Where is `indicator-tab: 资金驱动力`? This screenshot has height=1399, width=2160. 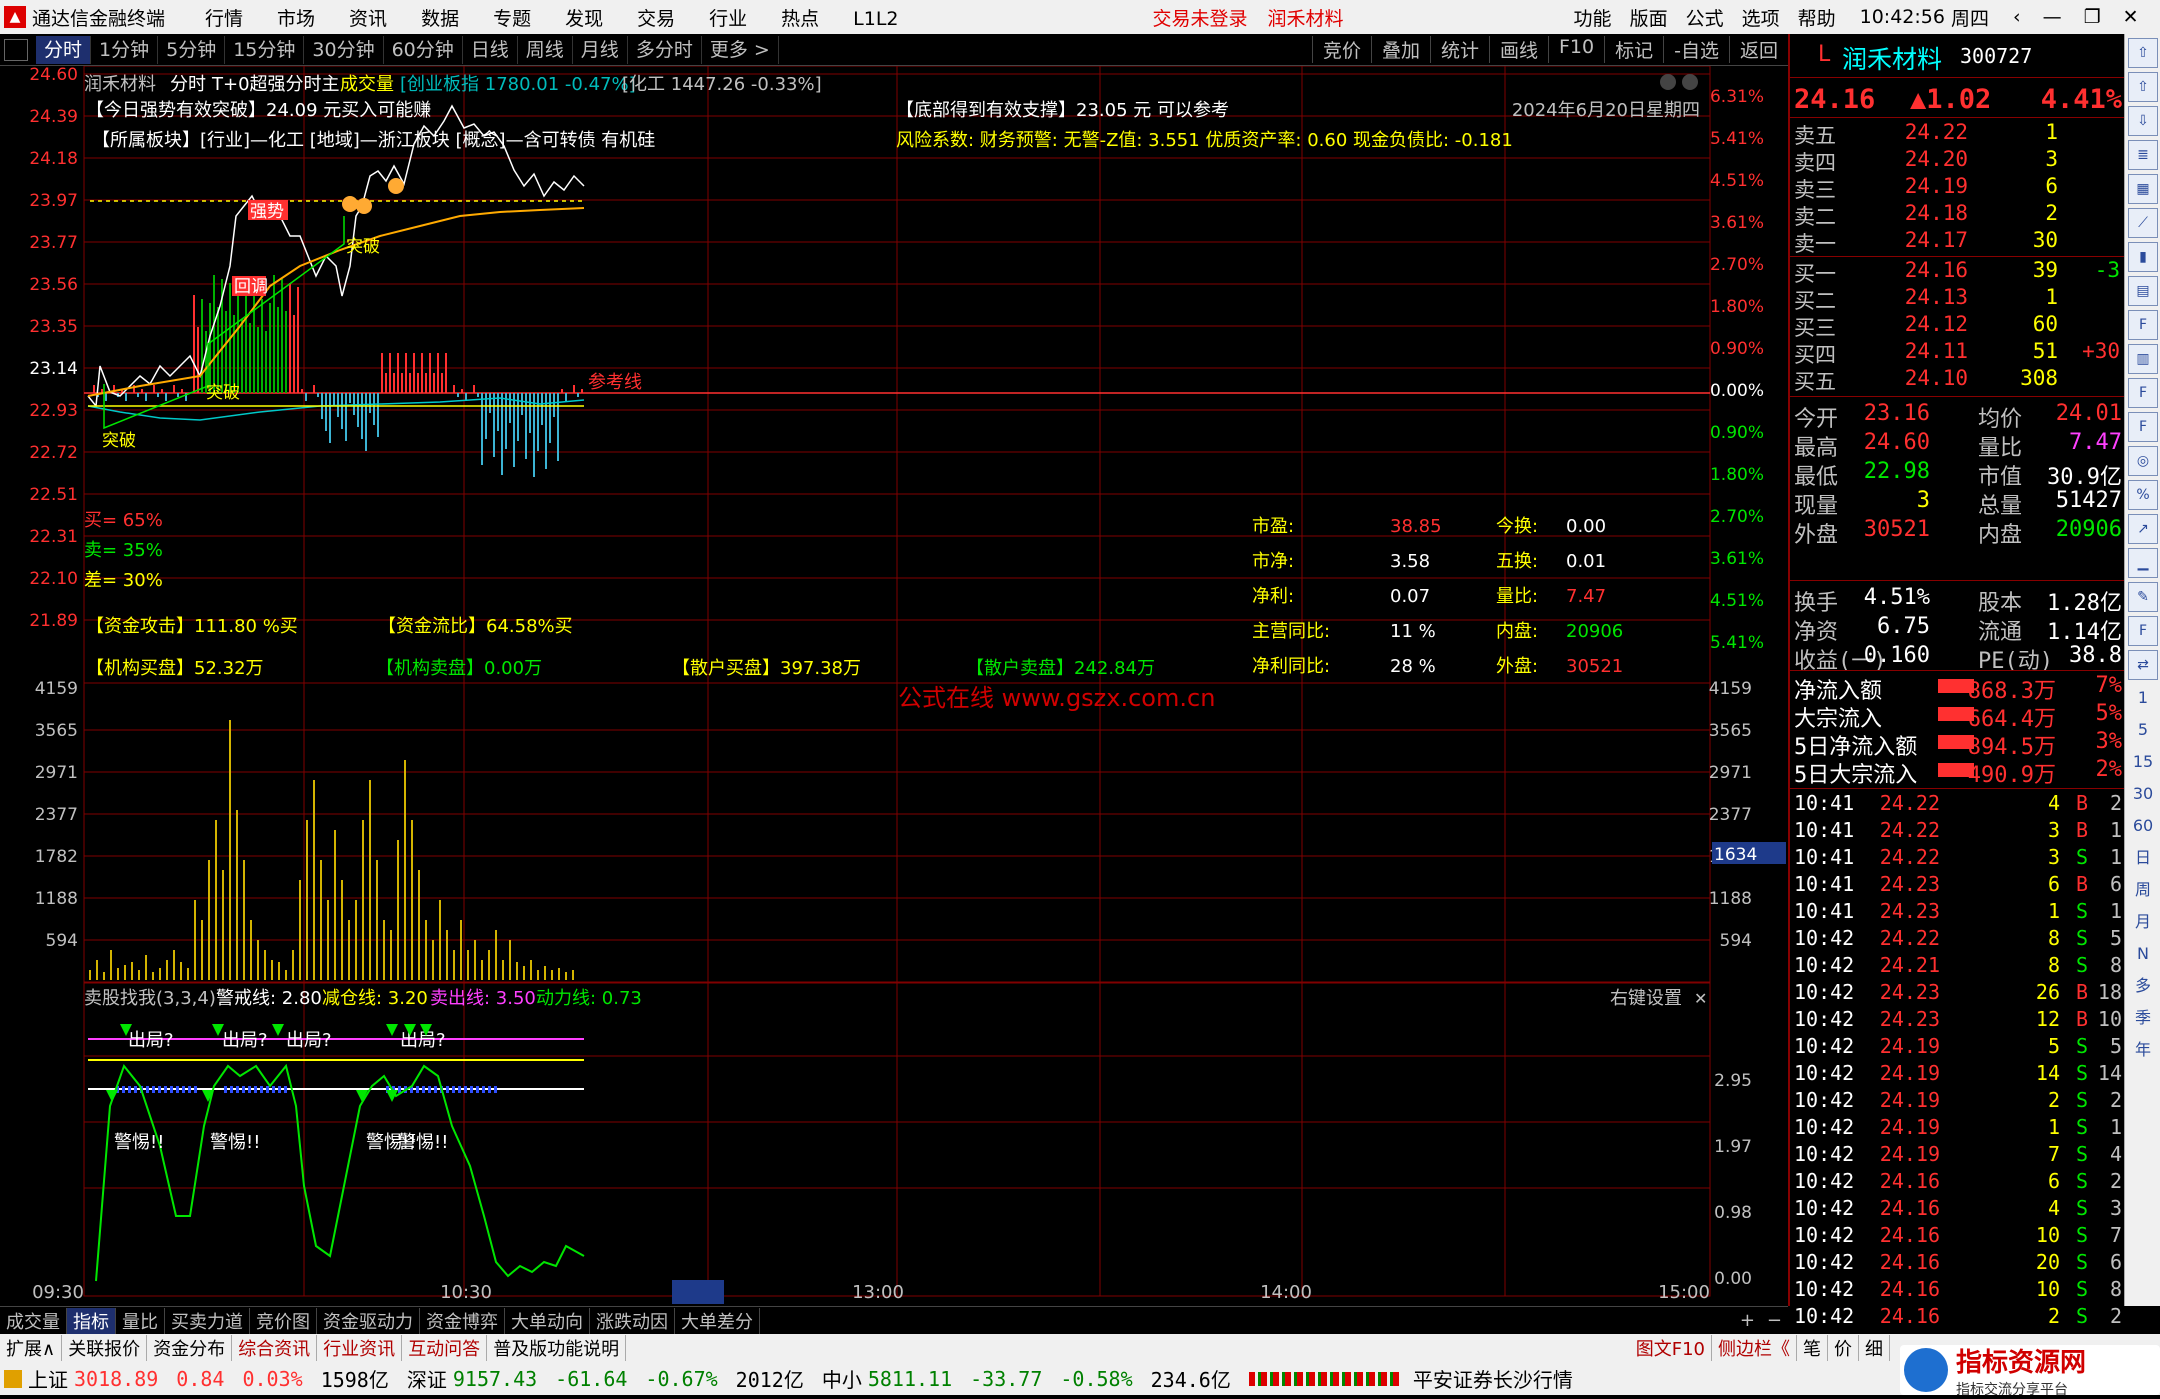
indicator-tab: 资金驱动力 is located at coordinates (368, 1320).